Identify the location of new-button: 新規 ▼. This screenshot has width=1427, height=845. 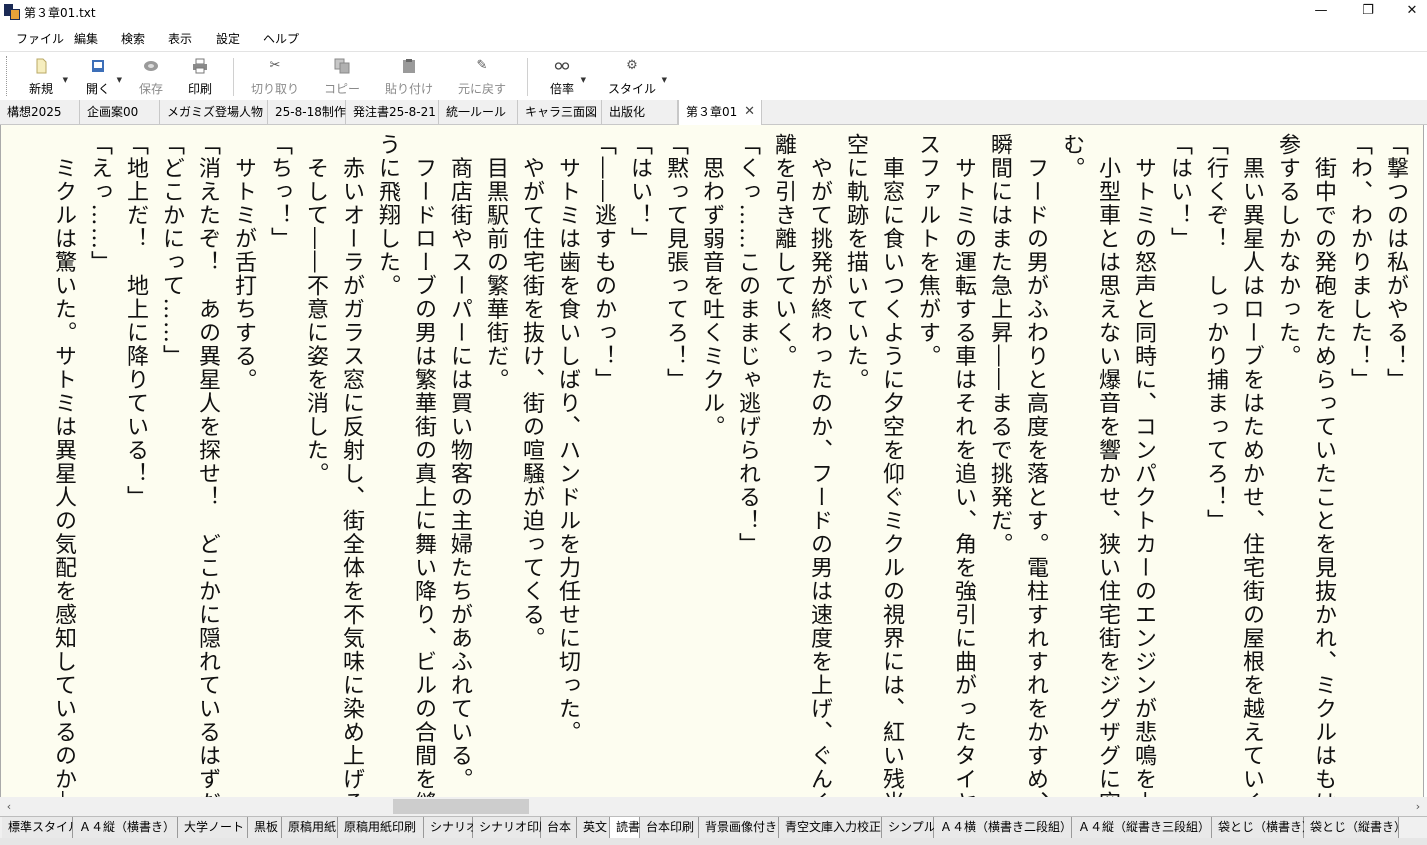
(46, 77).